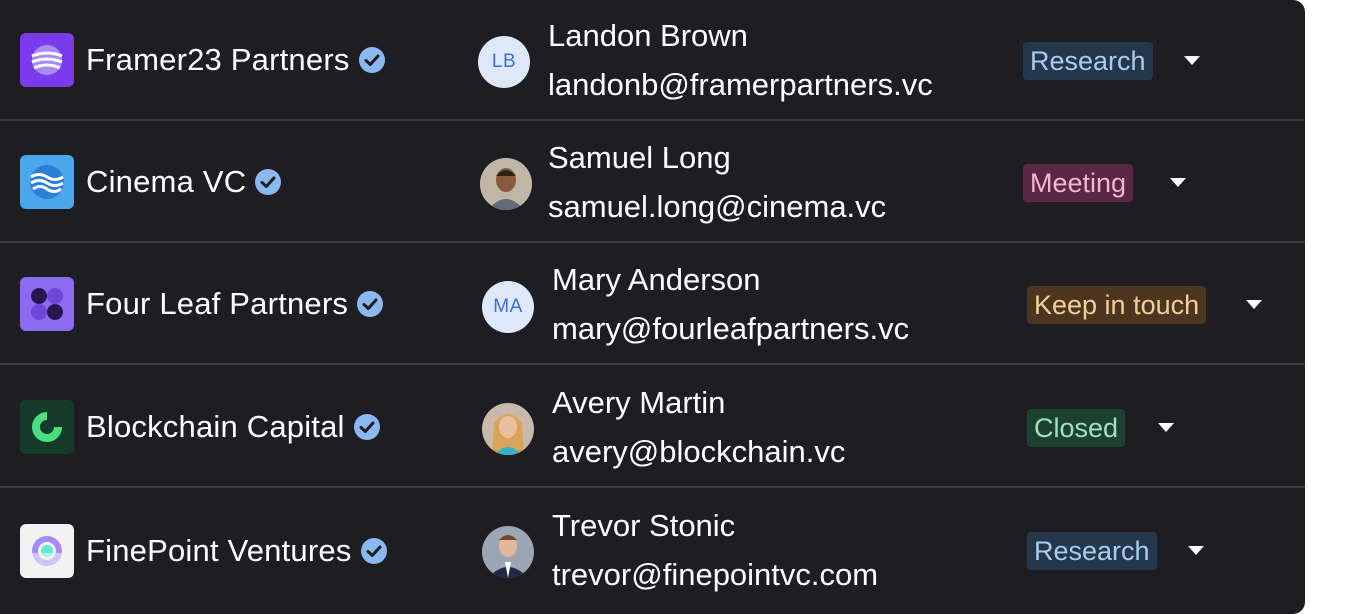 The width and height of the screenshot is (1361, 614). I want to click on company-name: Four Leaf Partners, so click(217, 303).